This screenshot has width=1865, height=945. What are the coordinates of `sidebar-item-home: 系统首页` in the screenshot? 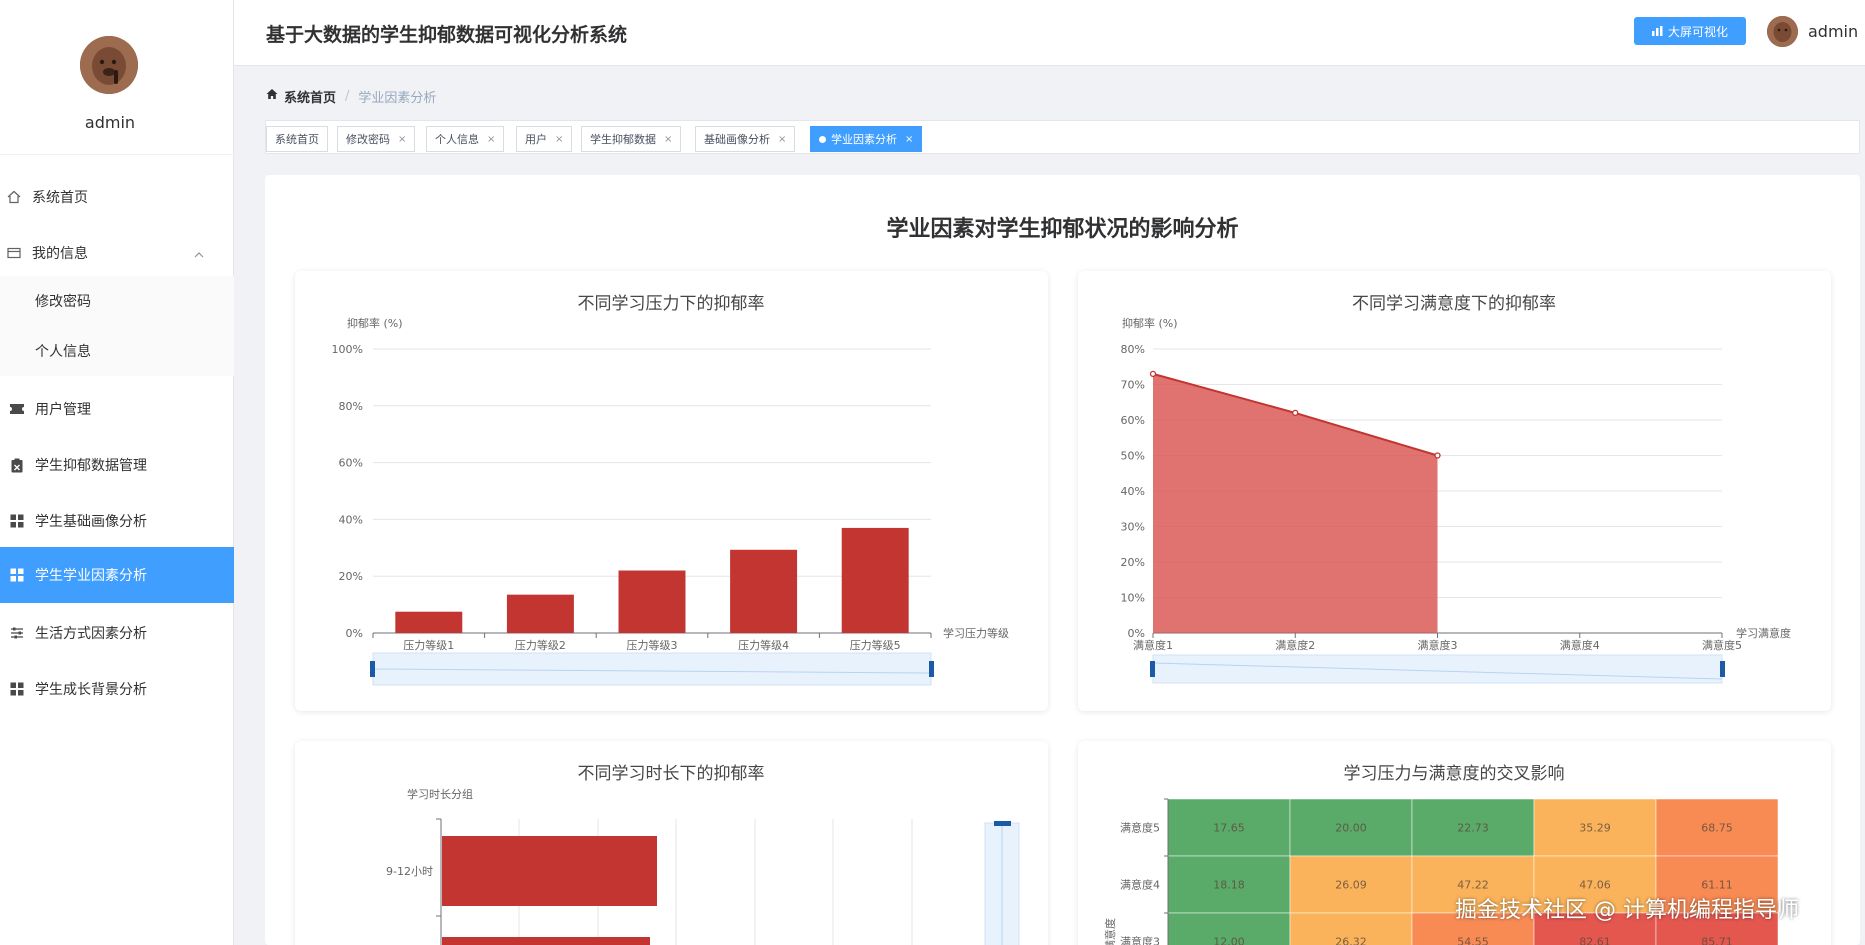 It's located at (117, 197).